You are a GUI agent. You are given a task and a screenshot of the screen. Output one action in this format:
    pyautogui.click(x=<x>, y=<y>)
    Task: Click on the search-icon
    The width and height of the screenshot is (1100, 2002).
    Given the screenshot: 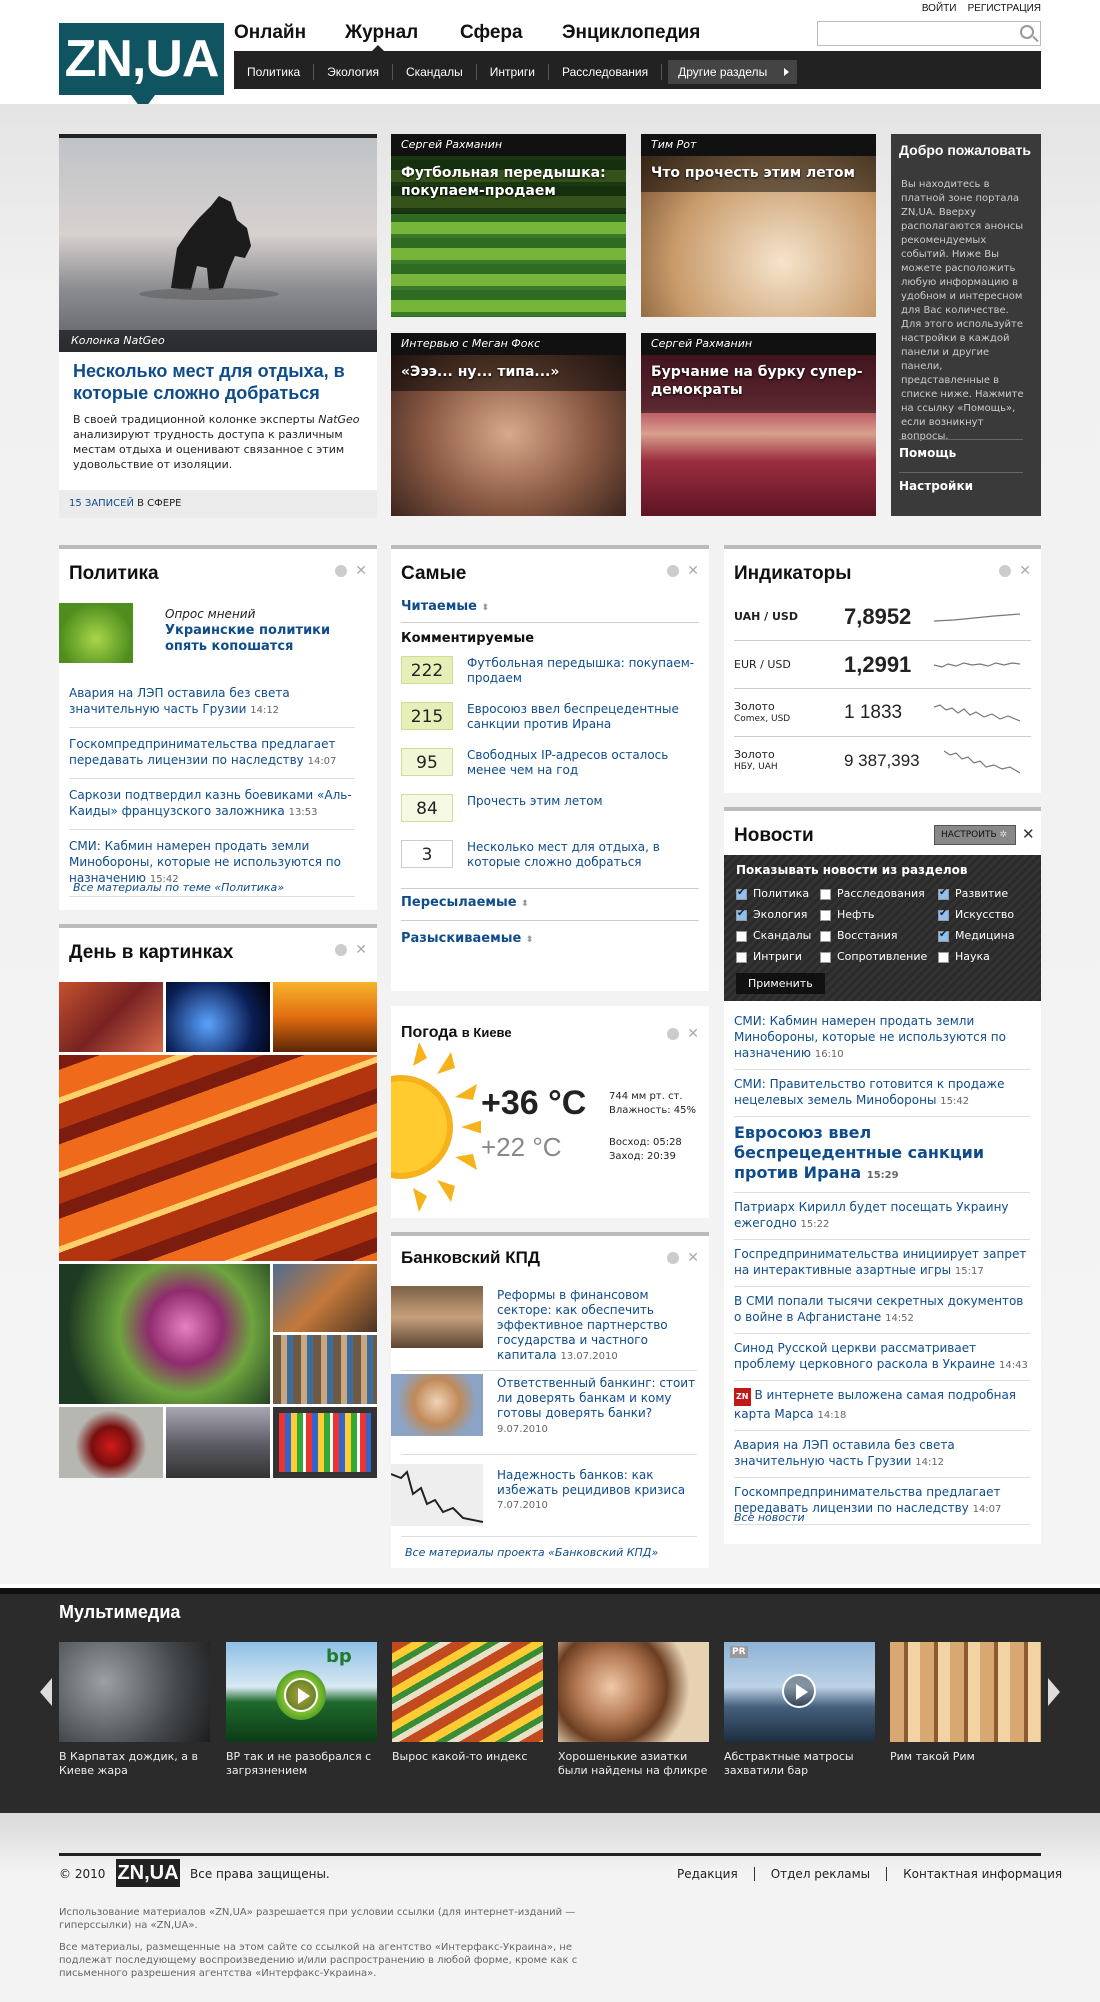 What is the action you would take?
    pyautogui.click(x=1027, y=32)
    